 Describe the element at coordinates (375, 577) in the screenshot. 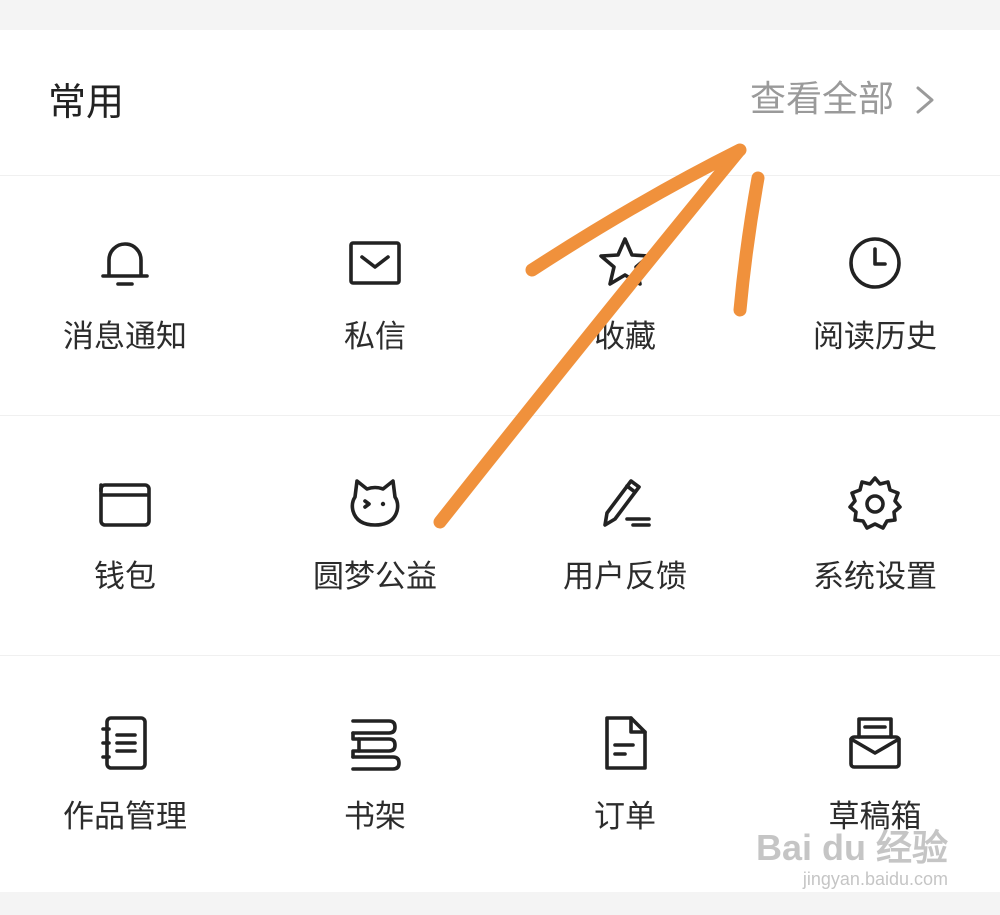

I see `grid-item-label: 圆梦公益` at that location.